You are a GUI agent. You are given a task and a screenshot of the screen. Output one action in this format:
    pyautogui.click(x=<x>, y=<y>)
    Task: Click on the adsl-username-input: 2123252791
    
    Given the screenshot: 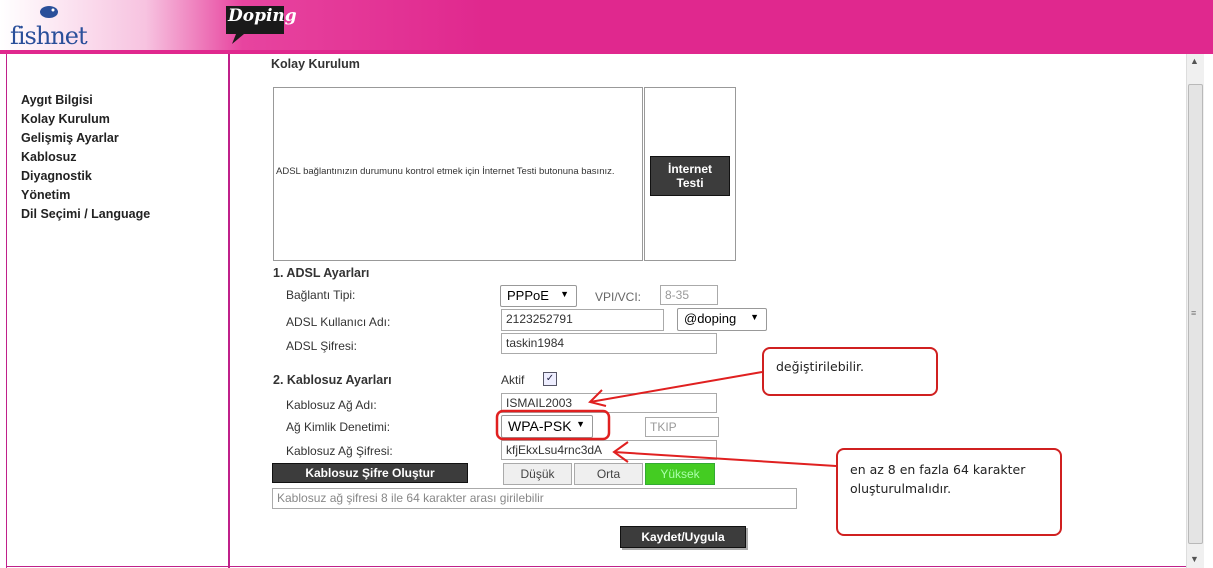 What is the action you would take?
    pyautogui.click(x=582, y=320)
    